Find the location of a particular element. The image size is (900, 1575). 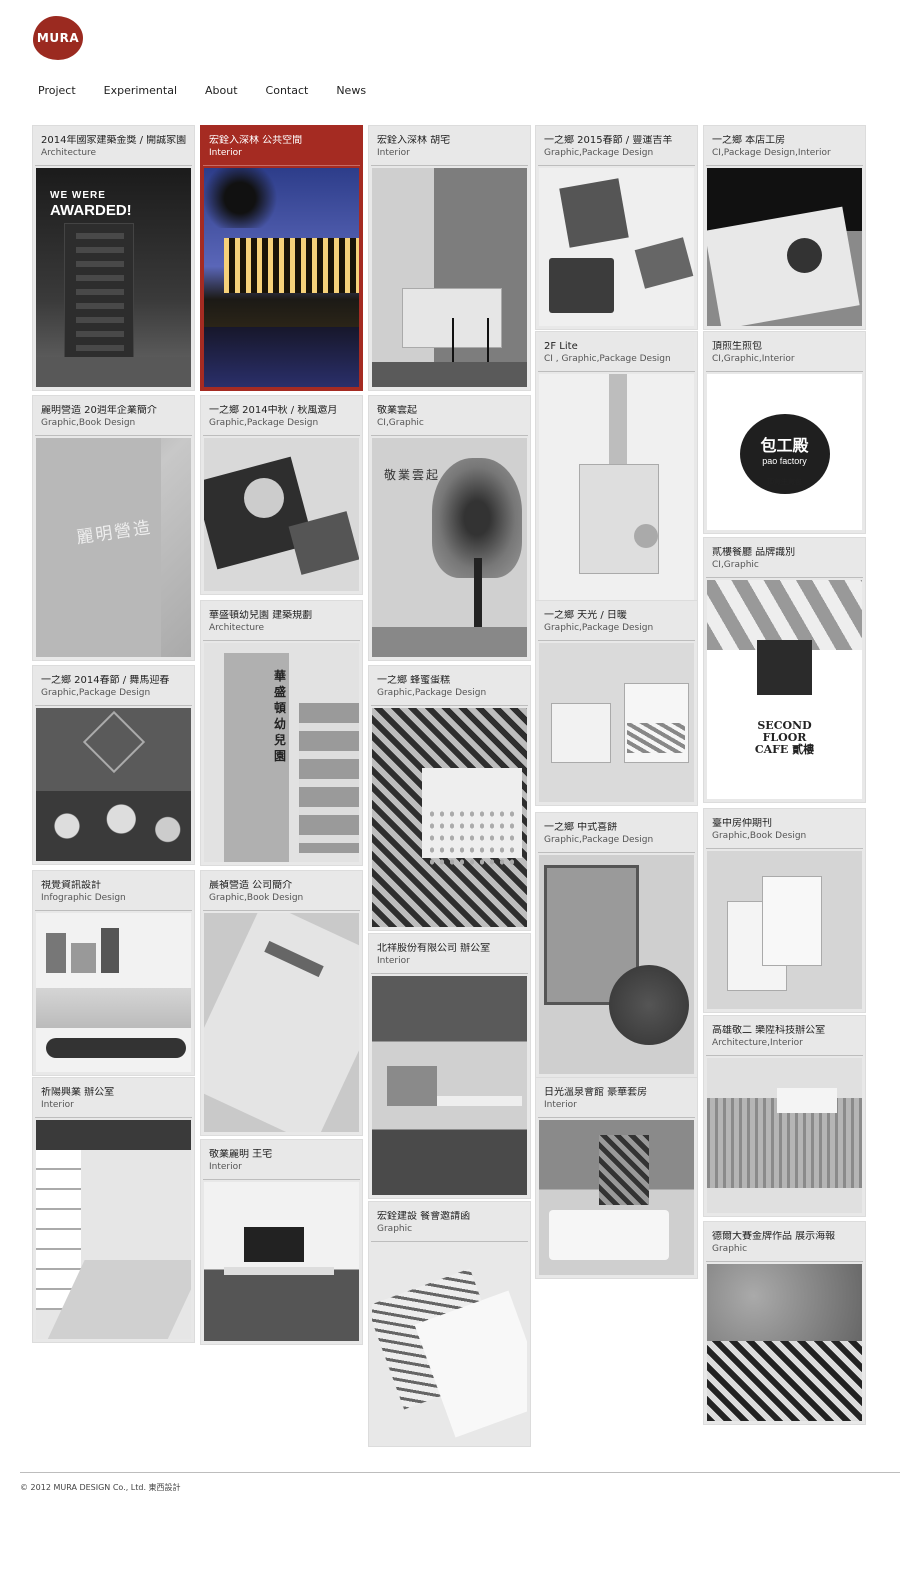

awarded-line2: AWARDED! is located at coordinates (91, 210).